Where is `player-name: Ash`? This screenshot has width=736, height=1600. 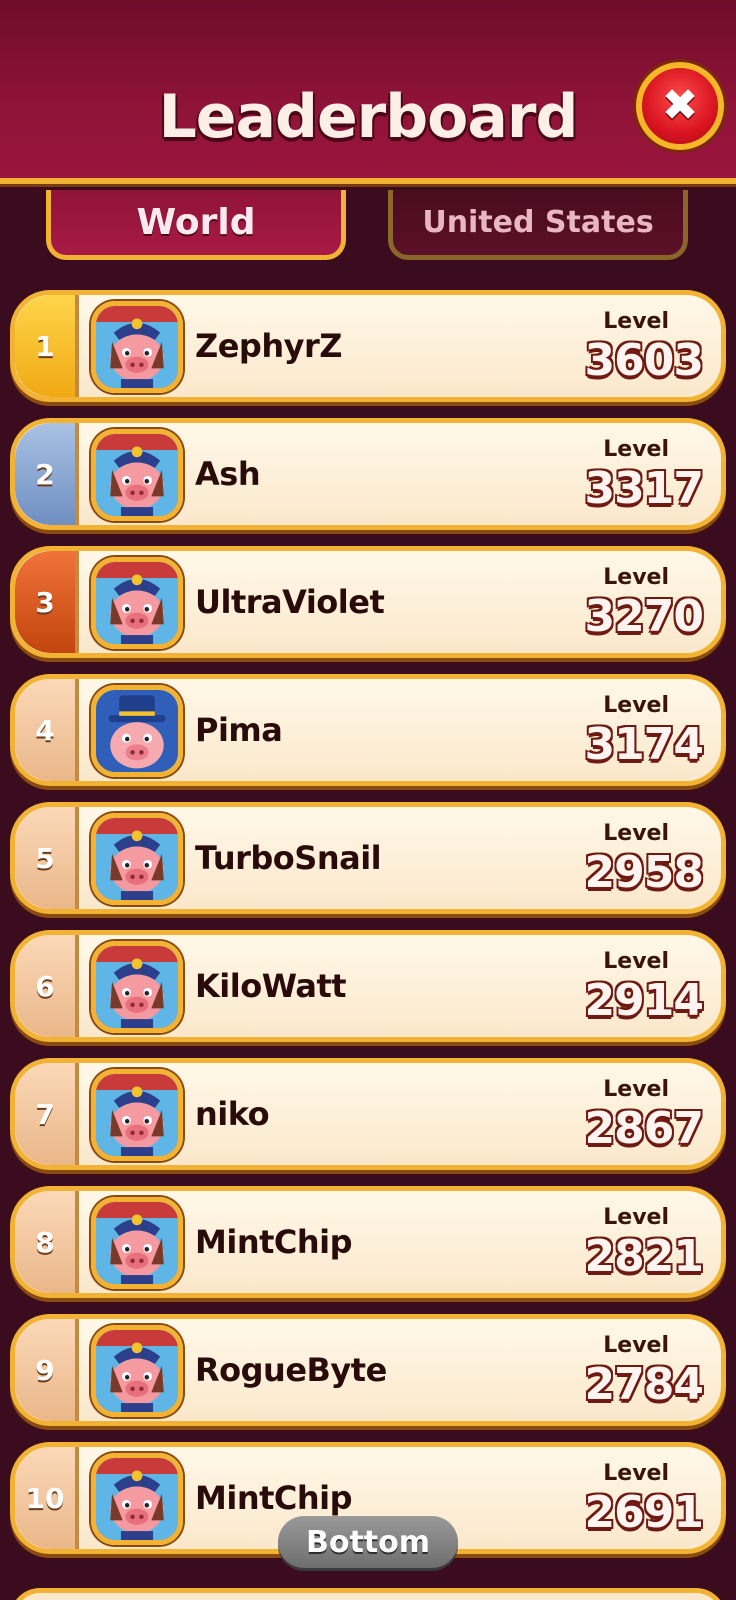
player-name: Ash is located at coordinates (228, 474).